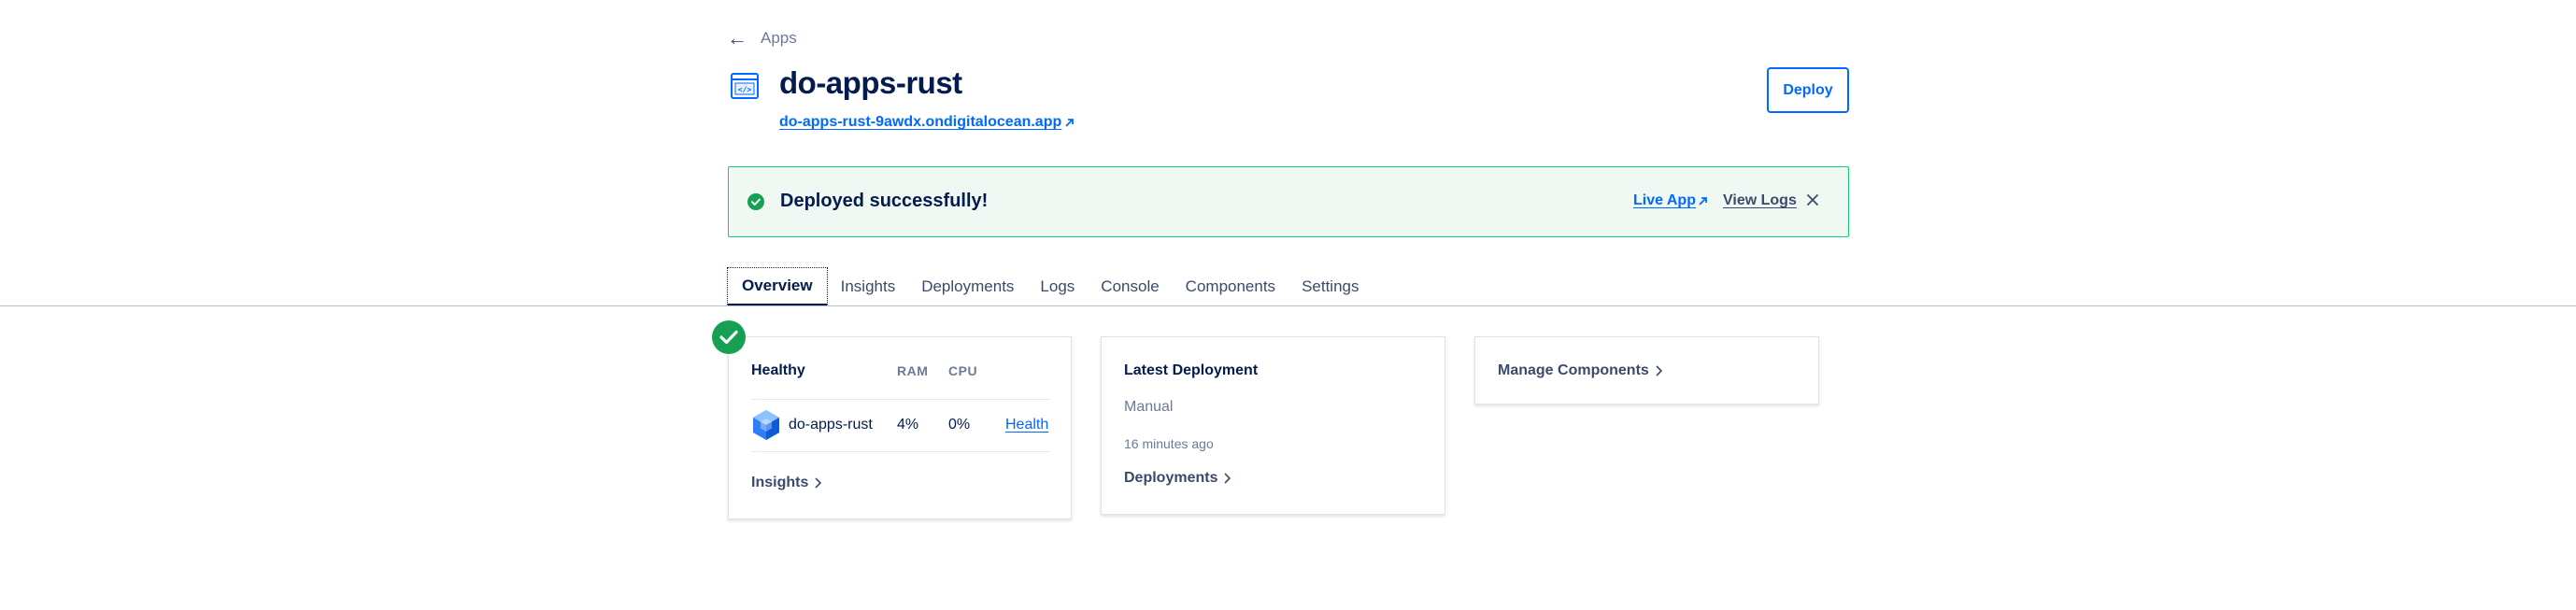 Image resolution: width=2576 pixels, height=610 pixels. I want to click on tab-overview: Overview, so click(778, 286).